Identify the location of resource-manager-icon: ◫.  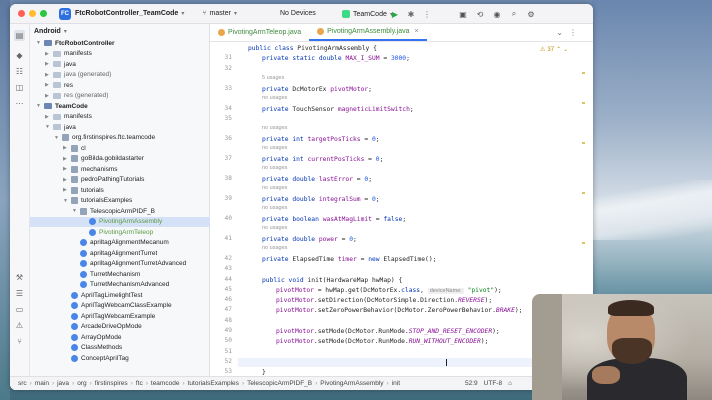
(19, 87).